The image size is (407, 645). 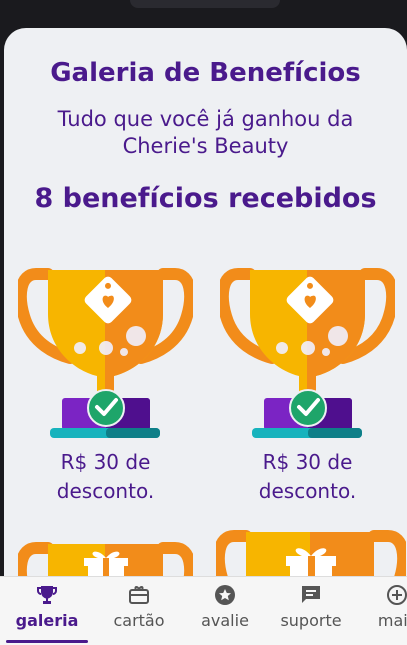 I want to click on tab-mais: mais, so click(x=381, y=611).